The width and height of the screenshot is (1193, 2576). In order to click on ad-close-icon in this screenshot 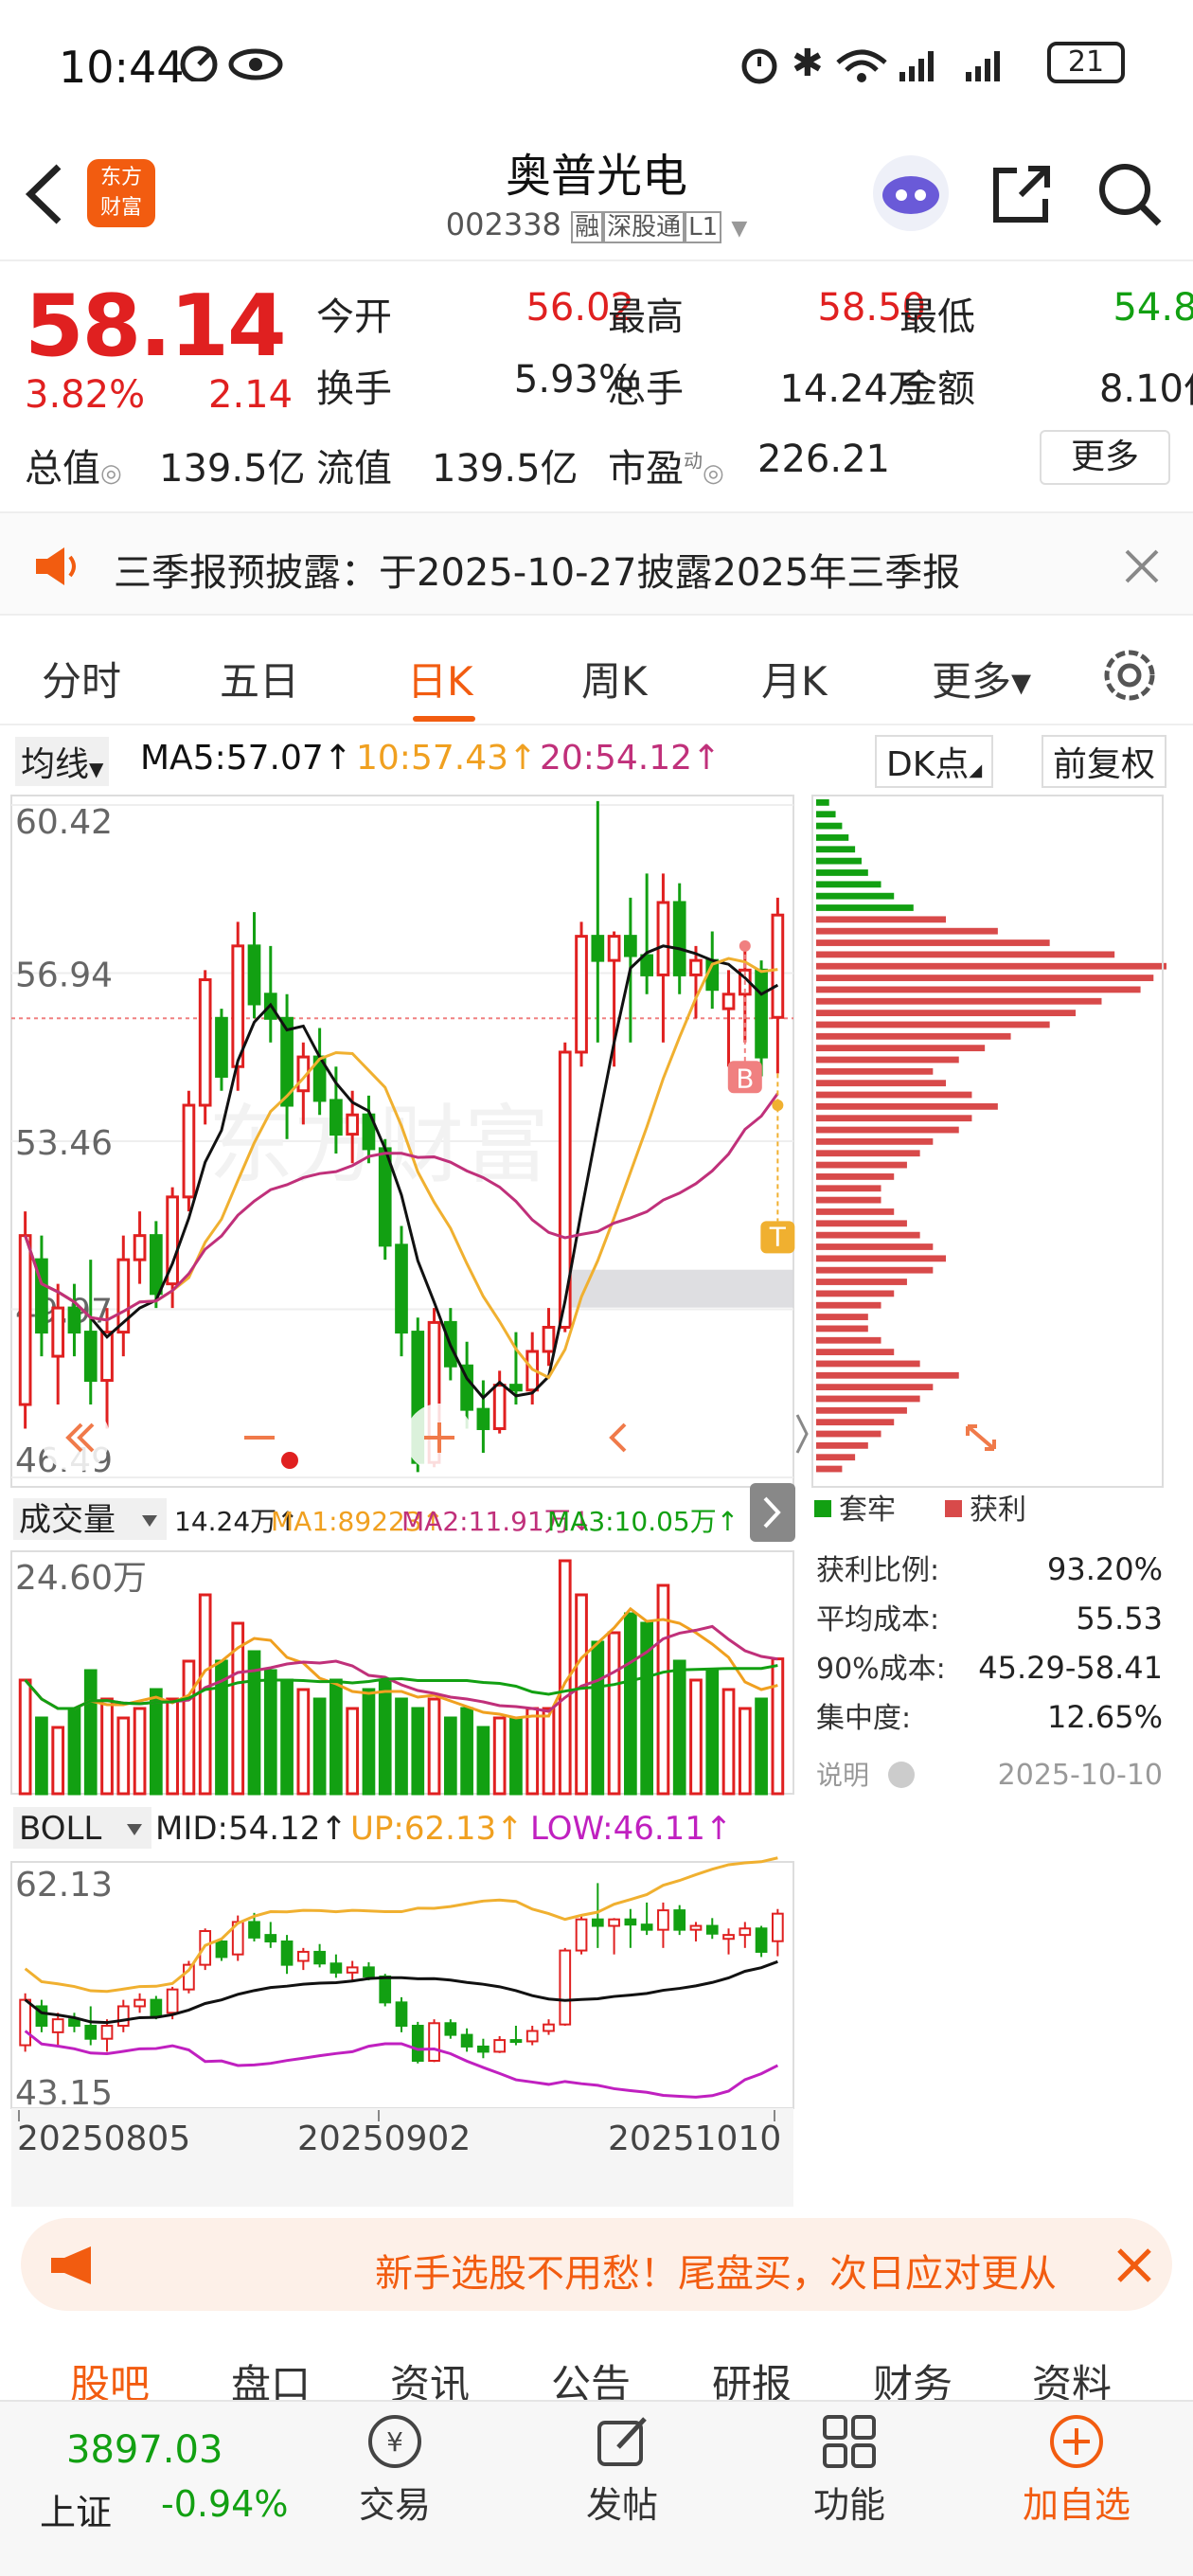, I will do `click(1134, 2267)`.